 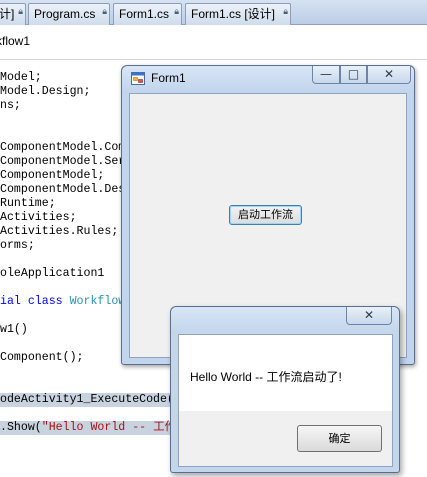 I want to click on tab-designer-partial: 计] 🔒︎, so click(x=13, y=14).